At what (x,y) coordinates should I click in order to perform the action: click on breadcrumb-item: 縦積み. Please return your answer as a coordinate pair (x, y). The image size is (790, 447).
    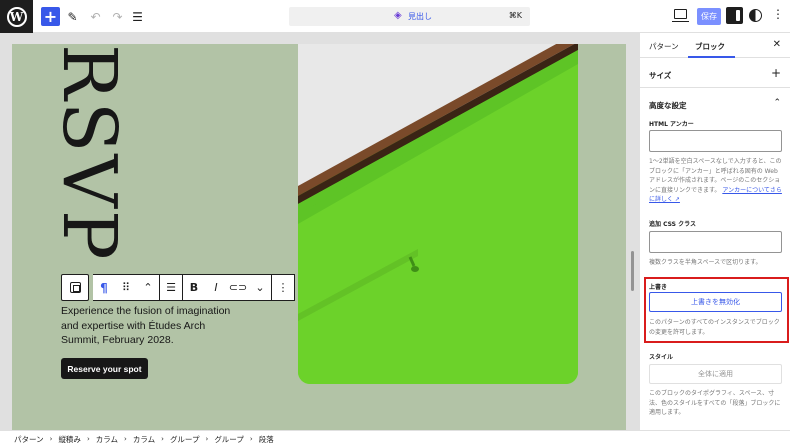
    Looking at the image, I should click on (69, 439).